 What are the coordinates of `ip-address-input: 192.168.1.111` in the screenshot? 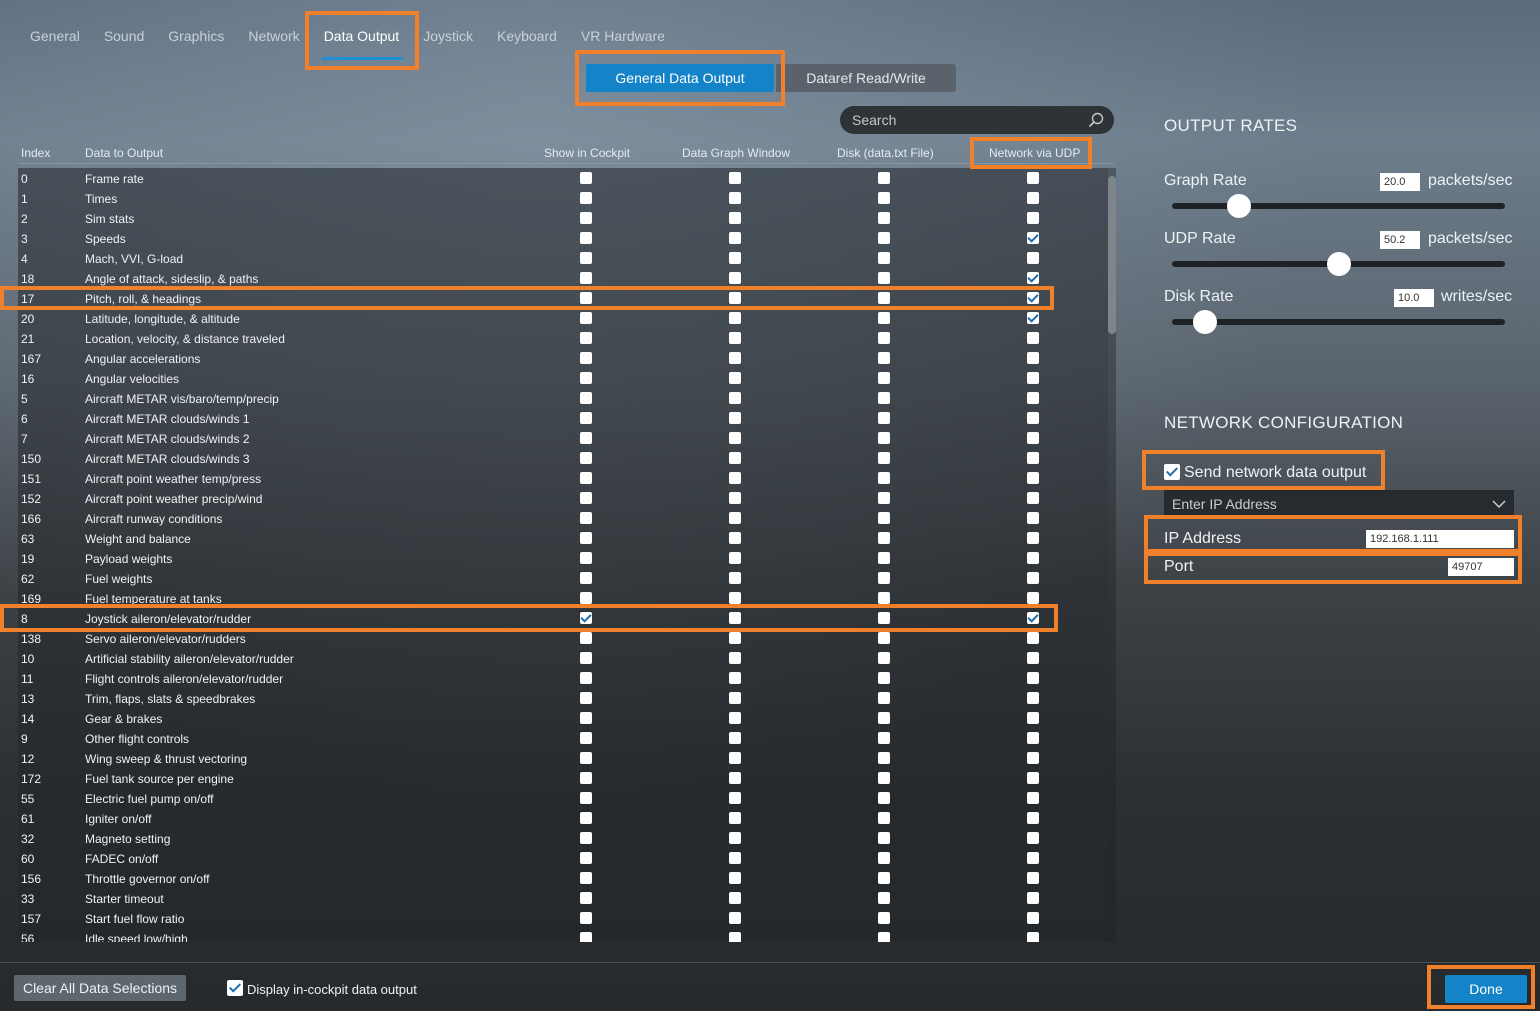 It's located at (1440, 539).